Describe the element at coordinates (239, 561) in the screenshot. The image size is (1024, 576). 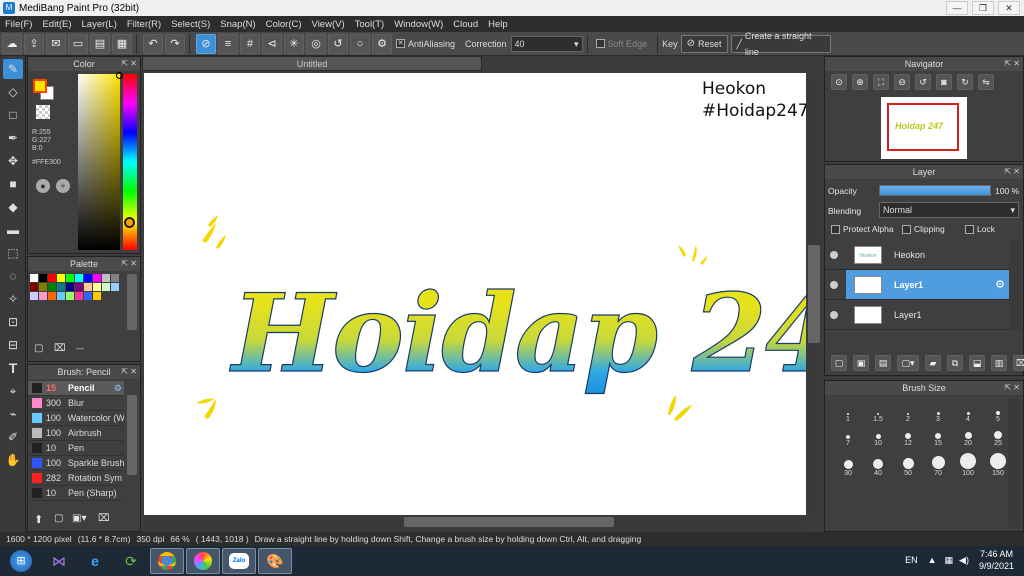
I see `zalo-icon: Zalo` at that location.